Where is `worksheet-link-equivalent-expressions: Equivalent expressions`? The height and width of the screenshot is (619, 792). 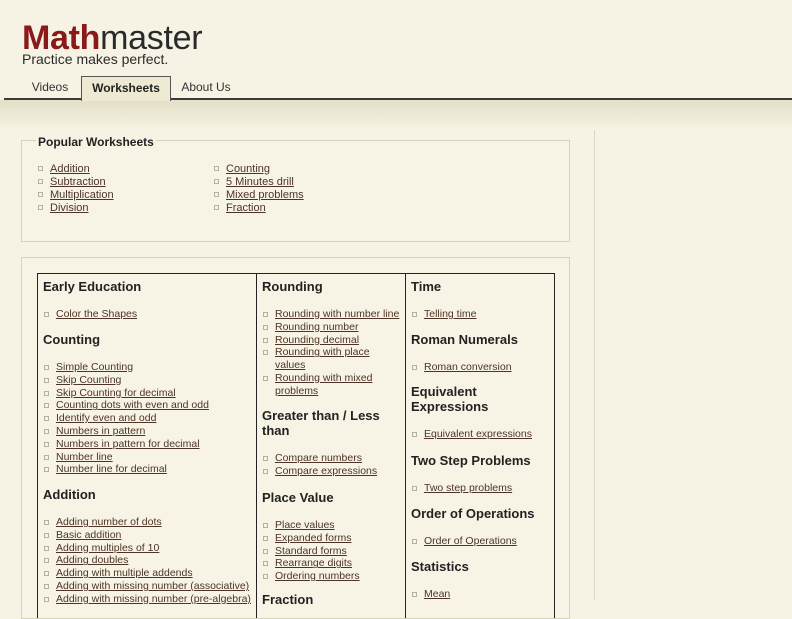 worksheet-link-equivalent-expressions: Equivalent expressions is located at coordinates (478, 434).